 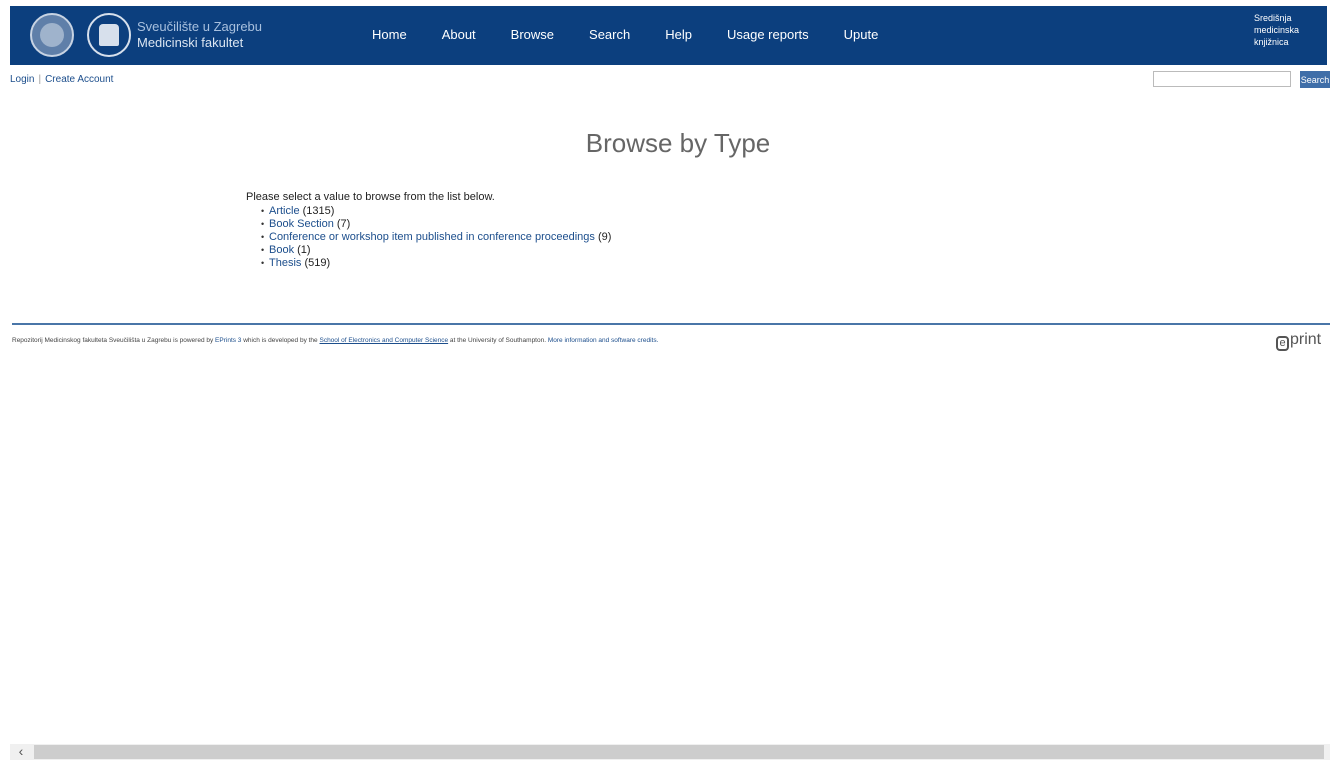 What do you see at coordinates (318, 211) in the screenshot?
I see `item-count: (1315)` at bounding box center [318, 211].